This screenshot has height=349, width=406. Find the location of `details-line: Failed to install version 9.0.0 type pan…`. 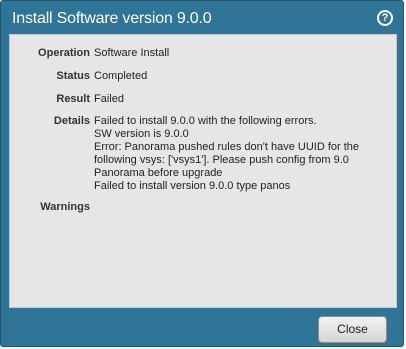

details-line: Failed to install version 9.0.0 type pan… is located at coordinates (192, 186).